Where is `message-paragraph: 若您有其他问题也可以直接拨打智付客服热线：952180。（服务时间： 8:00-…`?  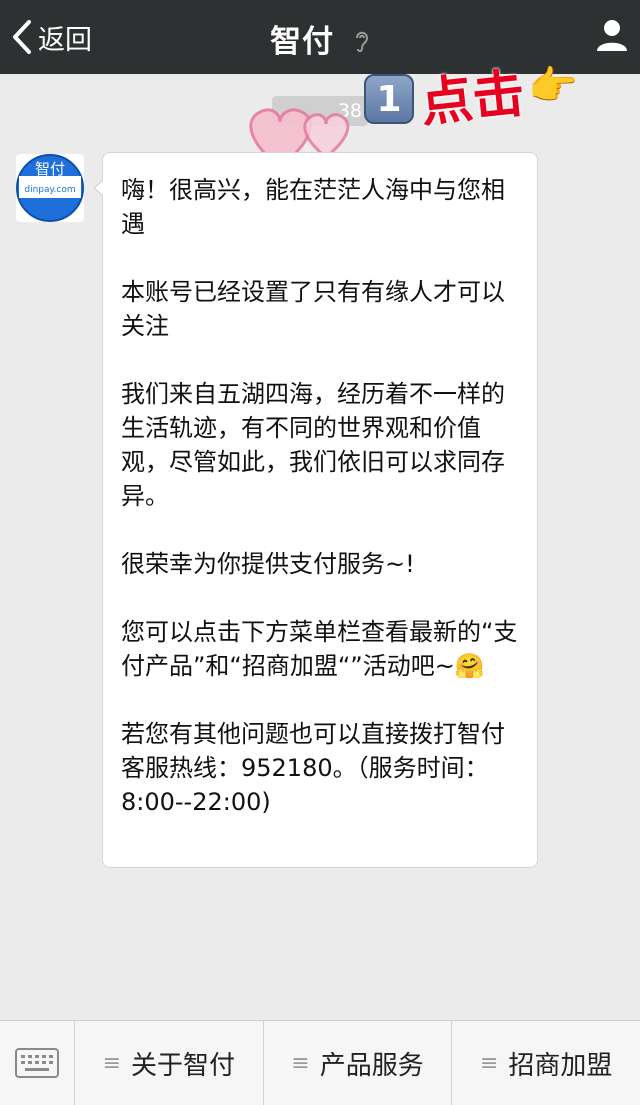 message-paragraph: 若您有其他问题也可以直接拨打智付客服热线：952180。（服务时间： 8:00-… is located at coordinates (313, 768).